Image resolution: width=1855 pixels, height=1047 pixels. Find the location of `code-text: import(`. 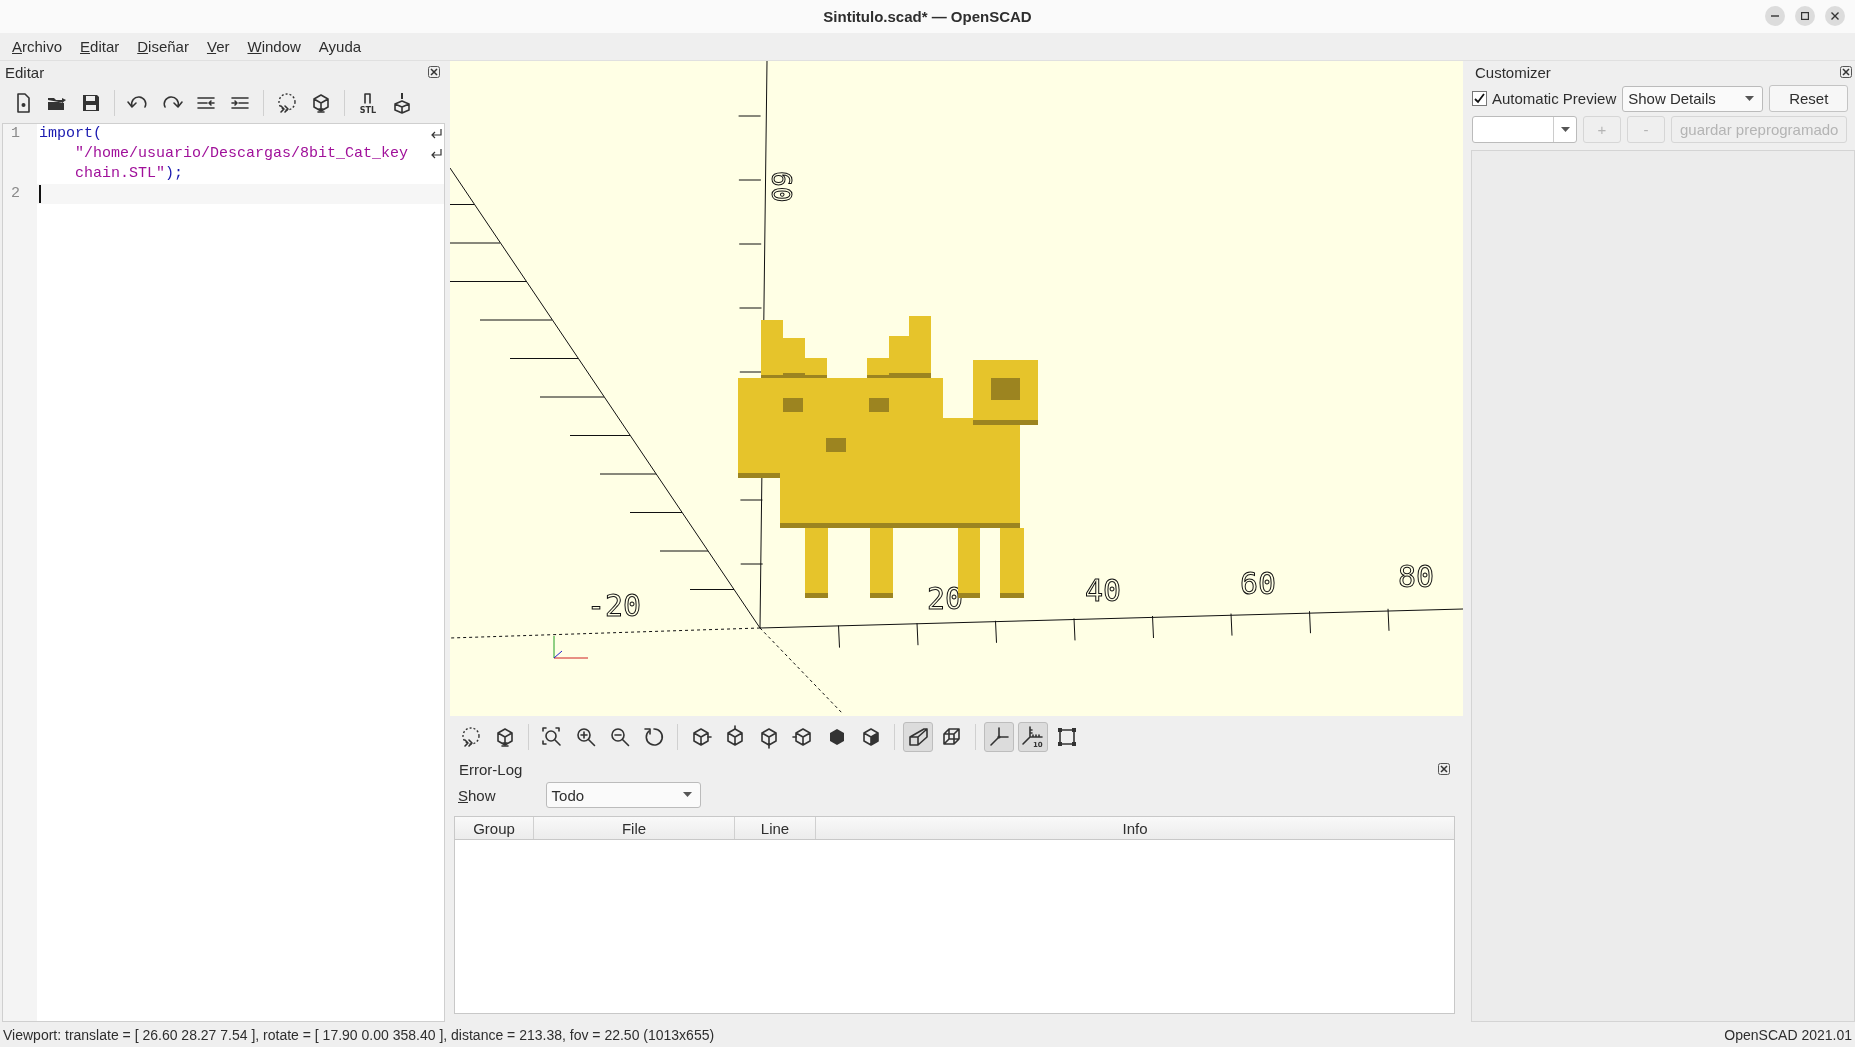

code-text: import( is located at coordinates (70, 134).